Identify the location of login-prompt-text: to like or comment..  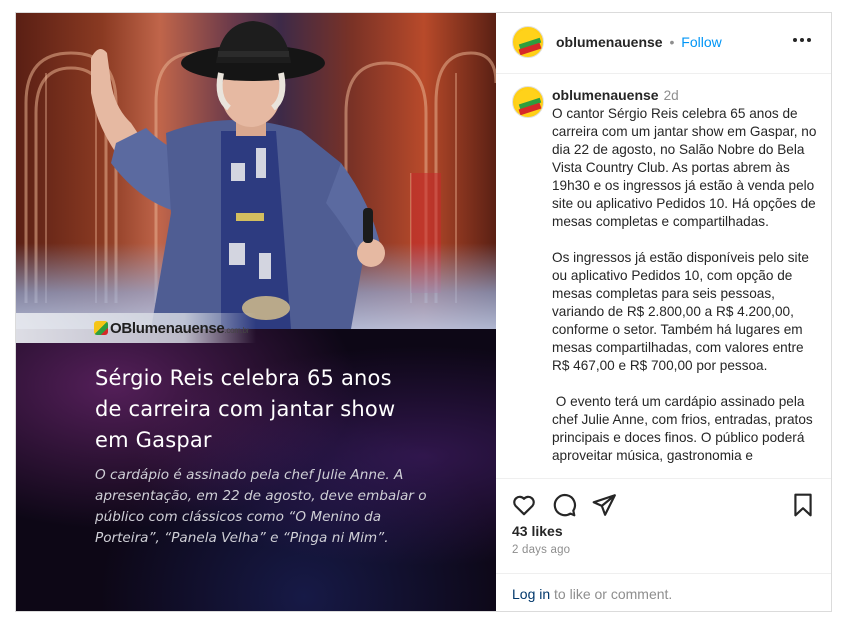
(611, 594).